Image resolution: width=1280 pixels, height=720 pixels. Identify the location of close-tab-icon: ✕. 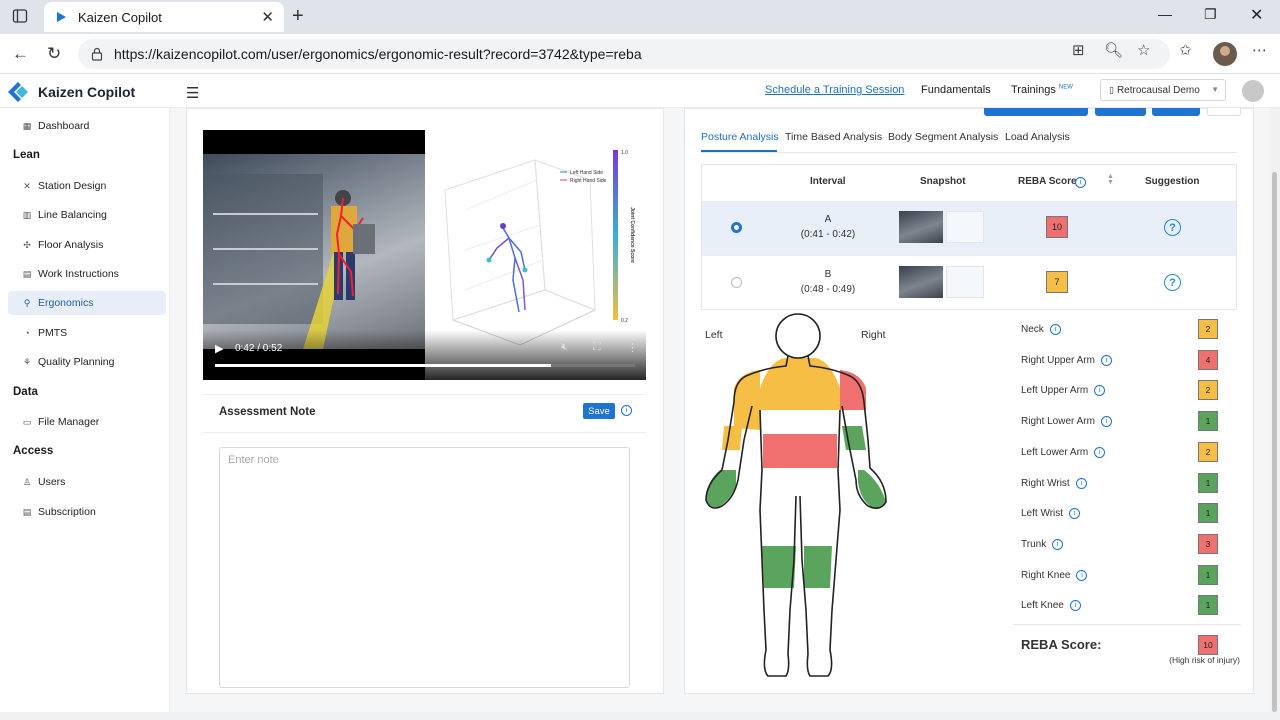
(267, 17).